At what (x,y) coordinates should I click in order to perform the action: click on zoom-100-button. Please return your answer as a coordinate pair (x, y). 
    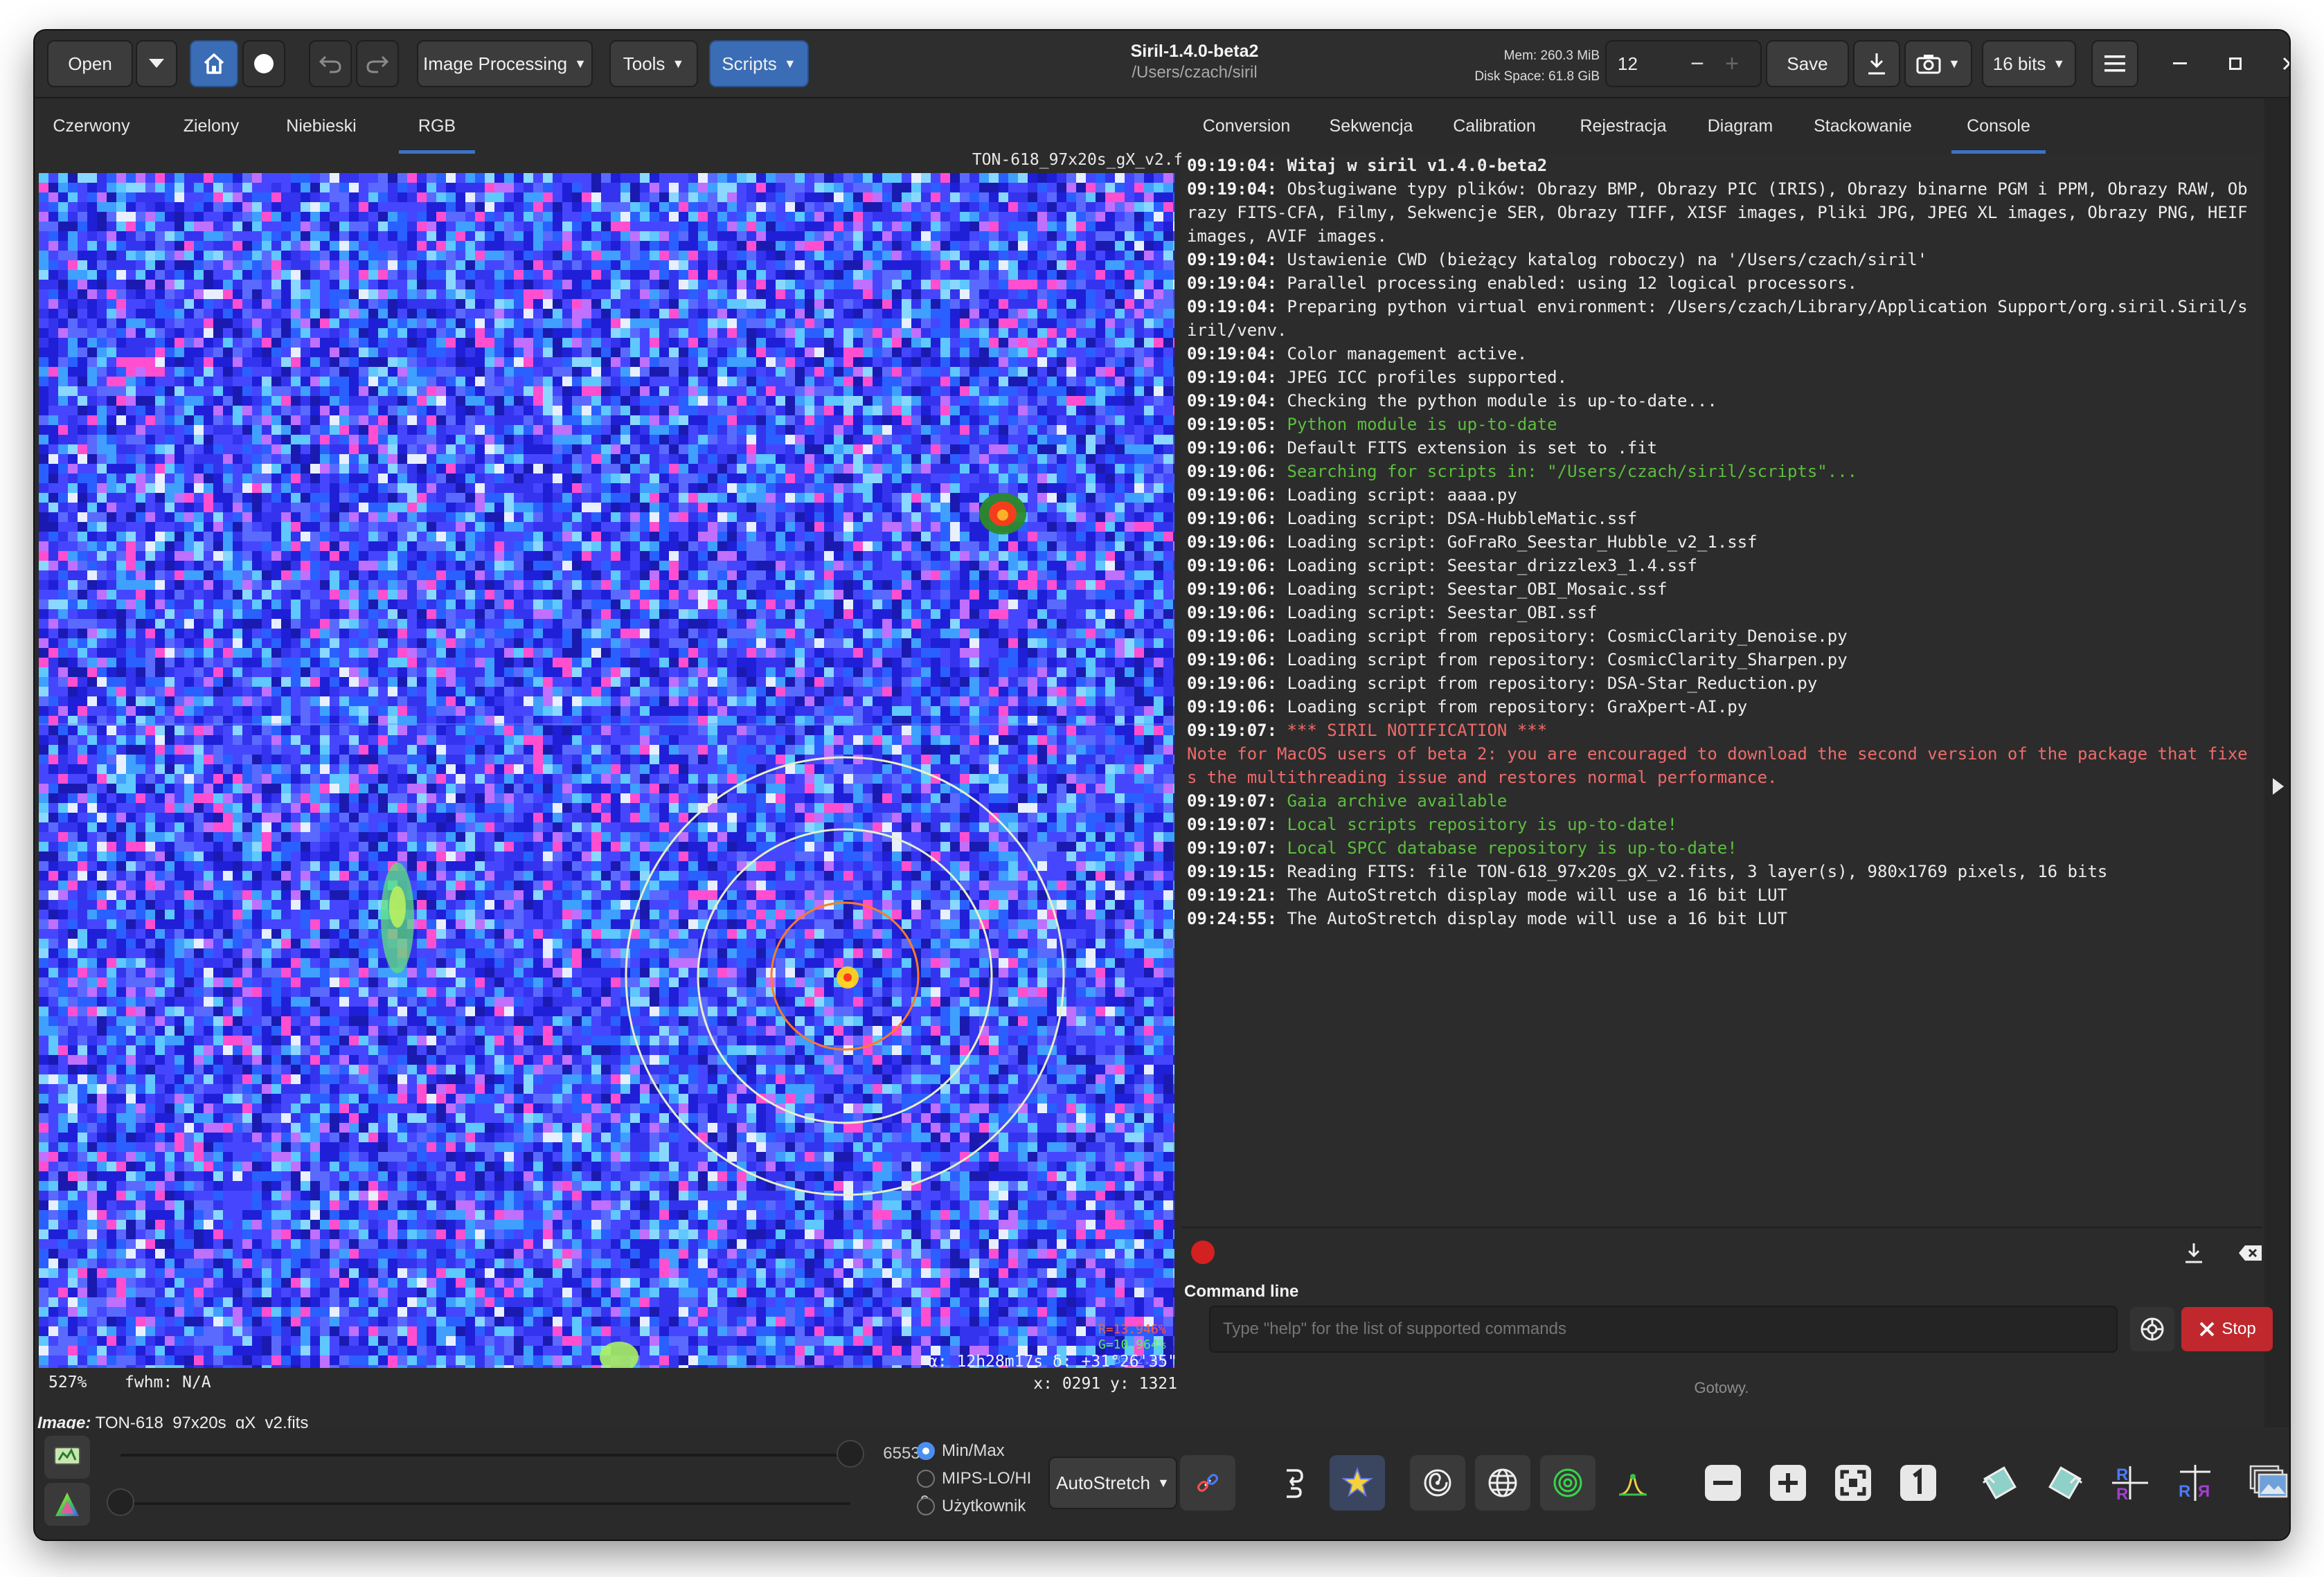
    Looking at the image, I should click on (1918, 1483).